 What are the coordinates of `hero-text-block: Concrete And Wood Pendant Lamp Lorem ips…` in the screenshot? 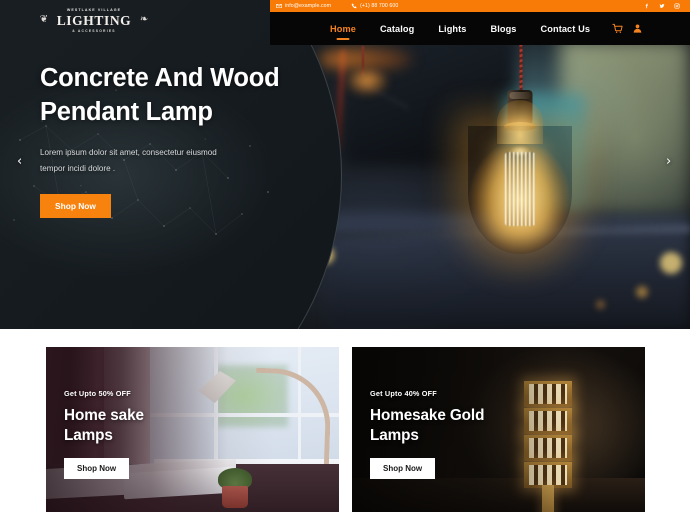 It's located at (190, 140).